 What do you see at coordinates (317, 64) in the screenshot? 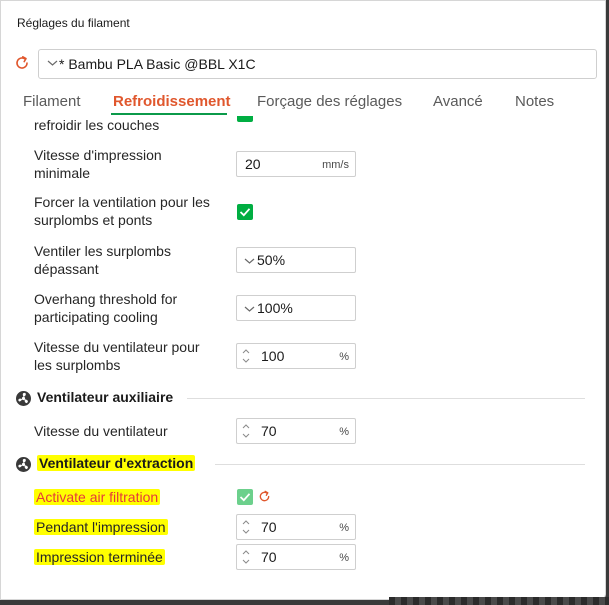
I see `preset-select: * Bambu PLA Basic @BBL X1C` at bounding box center [317, 64].